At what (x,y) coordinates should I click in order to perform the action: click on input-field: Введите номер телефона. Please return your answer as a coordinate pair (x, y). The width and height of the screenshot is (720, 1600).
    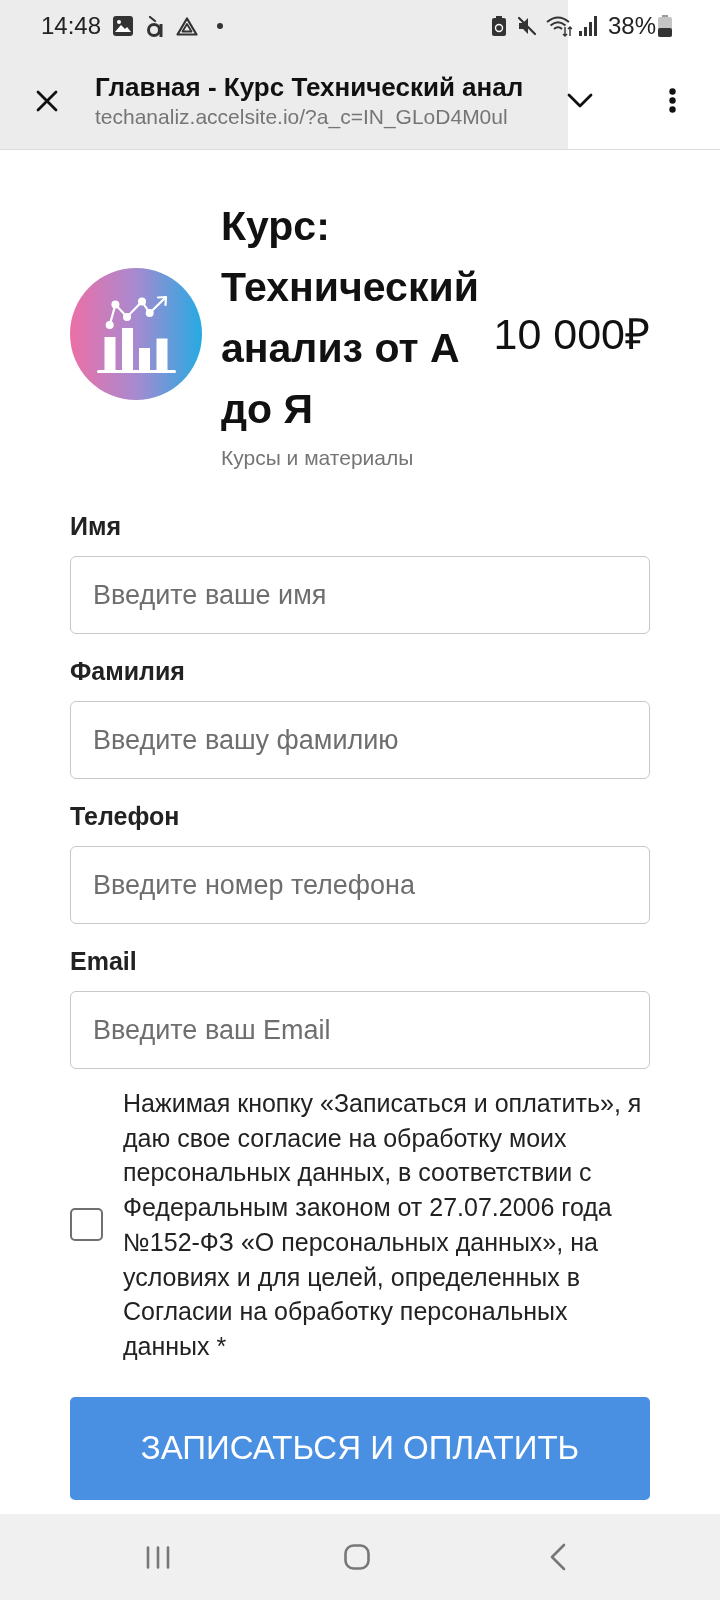
    Looking at the image, I should click on (360, 885).